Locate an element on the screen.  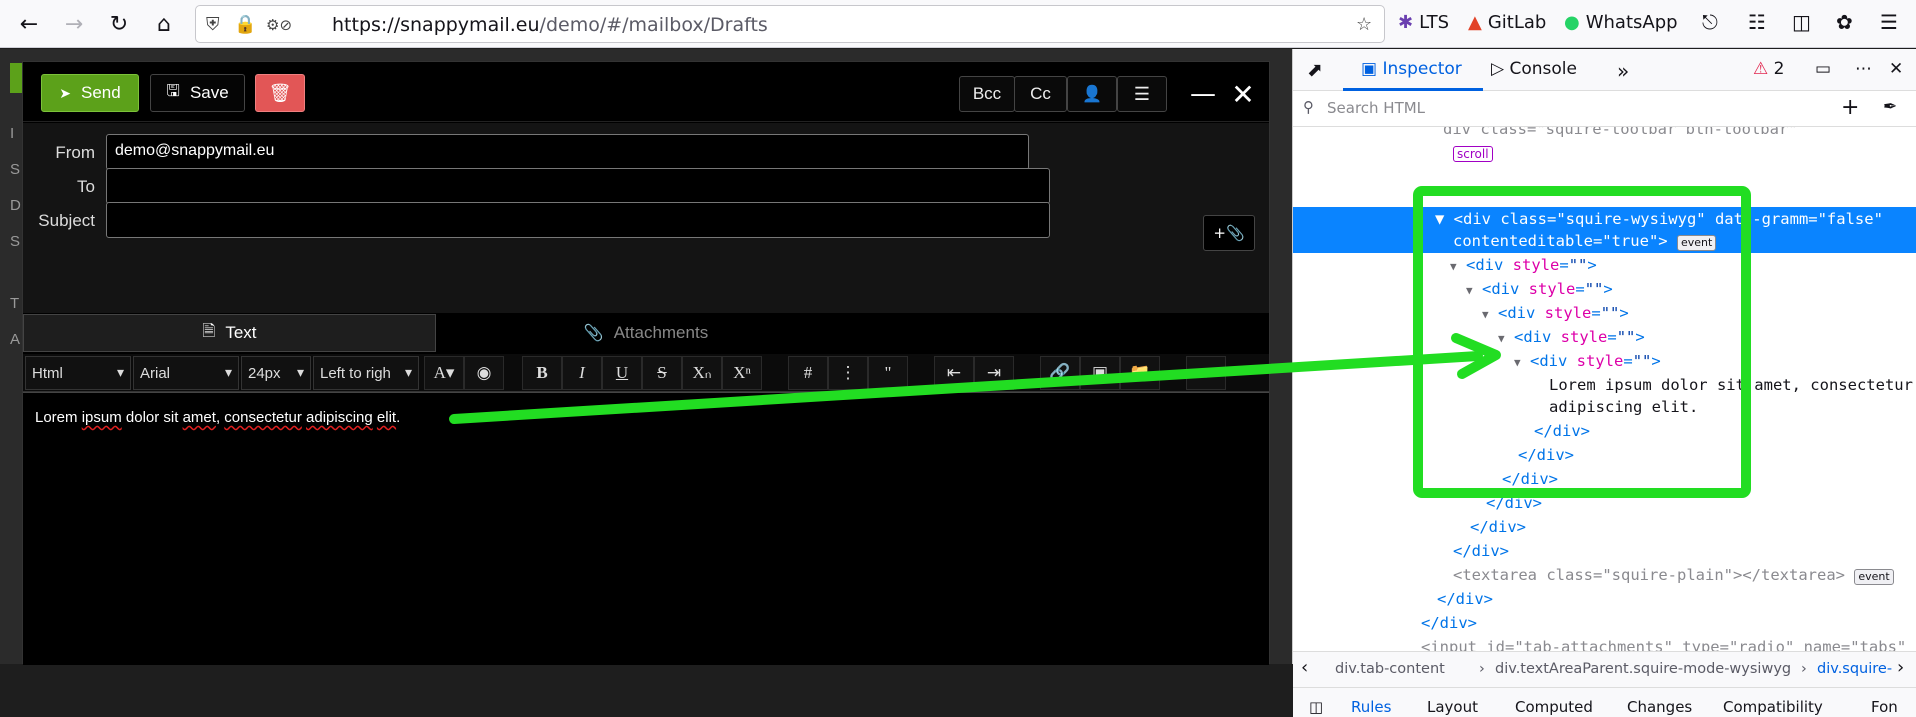
tab-text: 🗎 Text is located at coordinates (229, 333).